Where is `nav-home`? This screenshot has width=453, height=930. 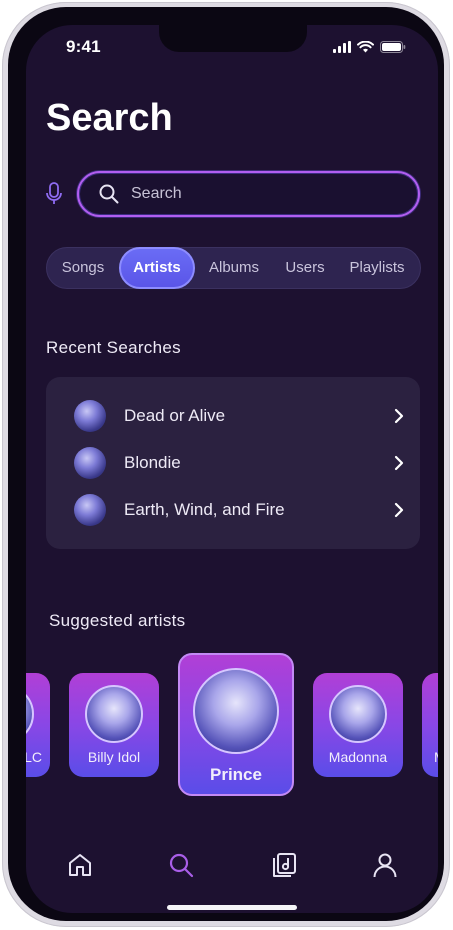 nav-home is located at coordinates (80, 865).